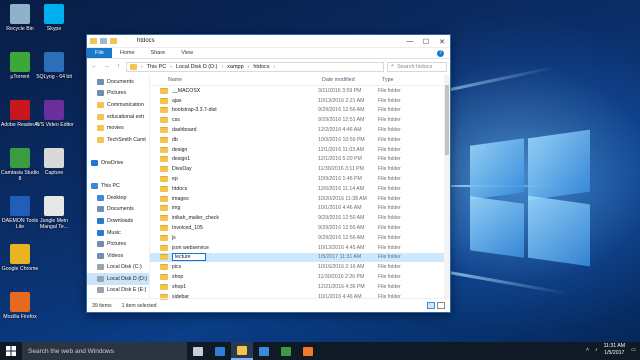 This screenshot has width=640, height=360. What do you see at coordinates (94, 66) in the screenshot?
I see `back-button: ←` at bounding box center [94, 66].